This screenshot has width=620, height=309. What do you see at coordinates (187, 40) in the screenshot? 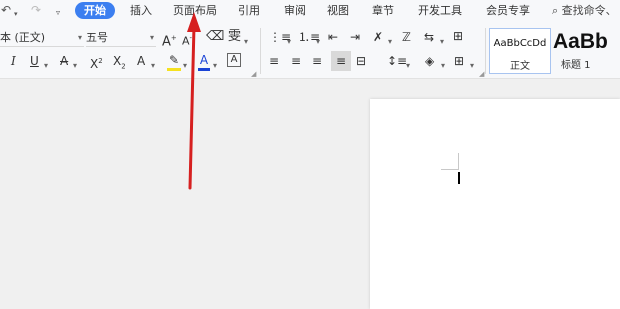
I see `shrink-font-icon: A-` at bounding box center [187, 40].